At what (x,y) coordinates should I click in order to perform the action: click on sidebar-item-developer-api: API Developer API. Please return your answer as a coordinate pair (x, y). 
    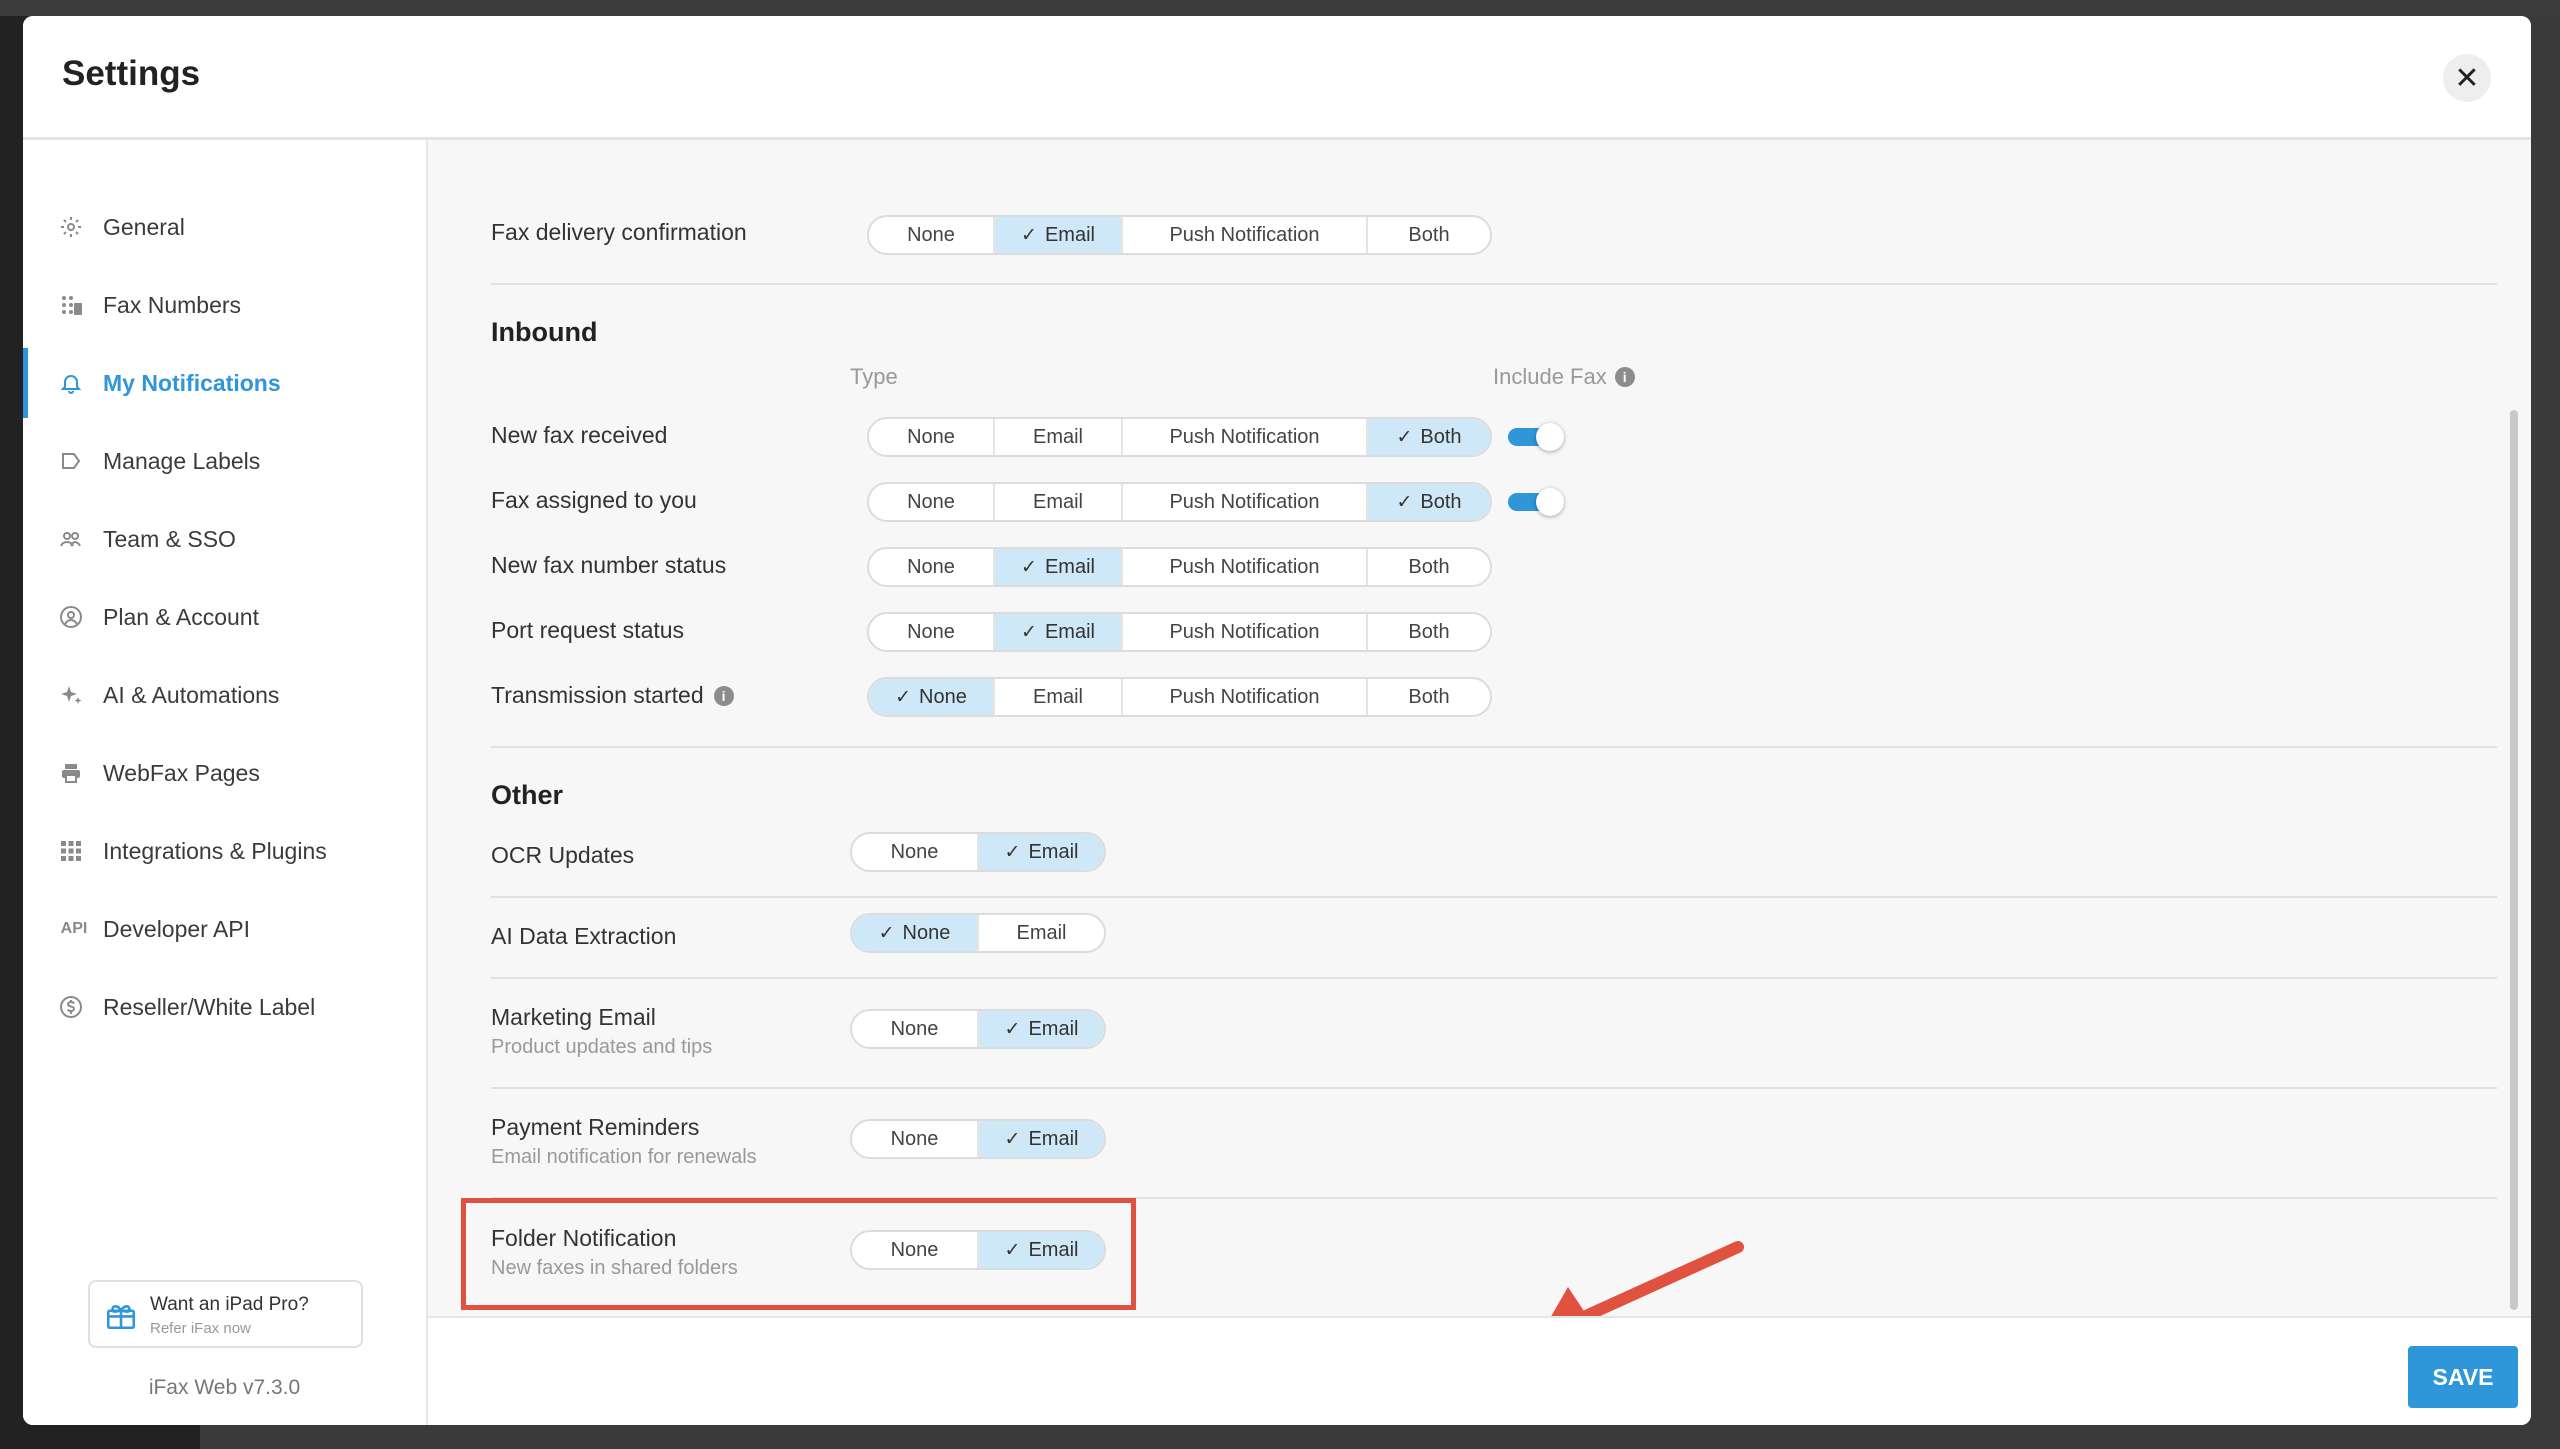
    Looking at the image, I should click on (224, 929).